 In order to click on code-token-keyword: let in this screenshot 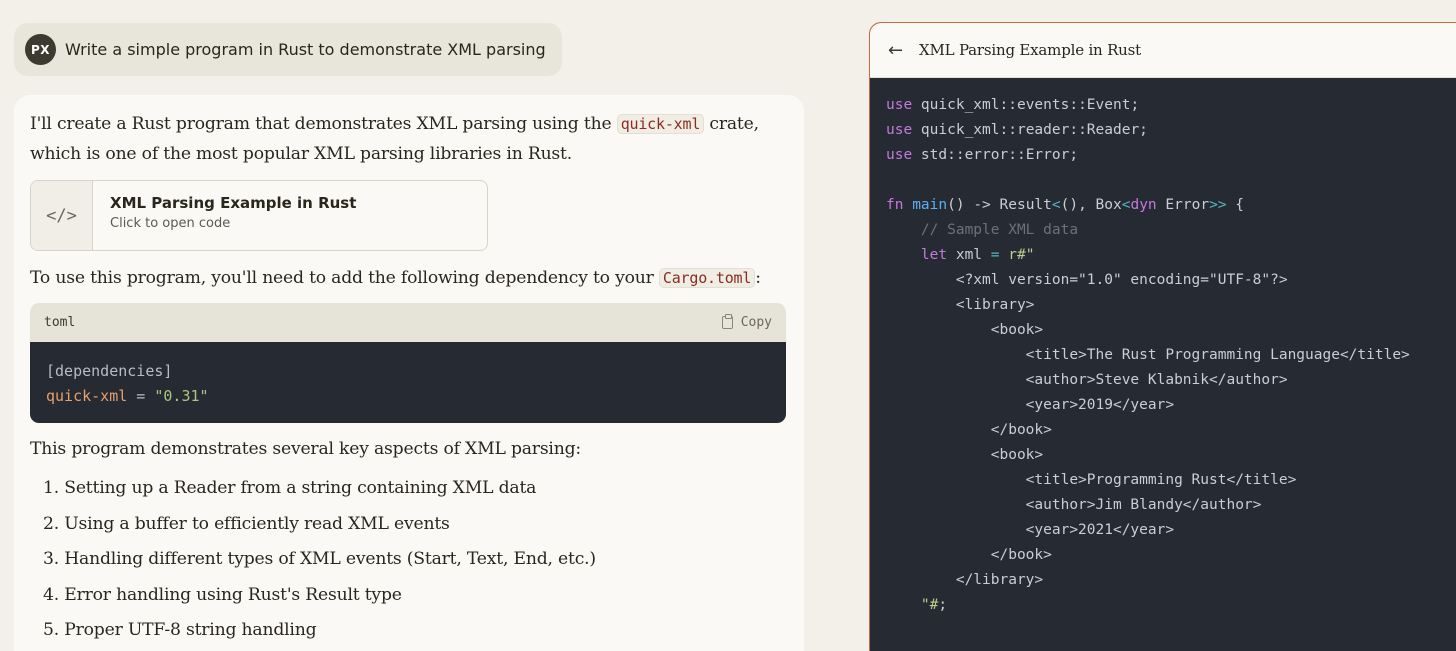, I will do `click(917, 255)`.